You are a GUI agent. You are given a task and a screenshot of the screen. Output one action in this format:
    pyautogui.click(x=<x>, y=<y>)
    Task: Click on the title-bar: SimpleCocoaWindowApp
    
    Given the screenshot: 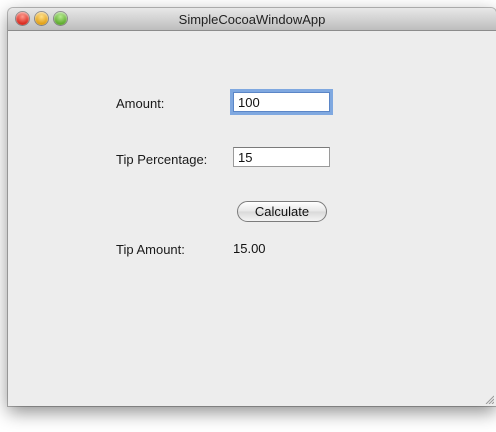 What is the action you would take?
    pyautogui.click(x=252, y=19)
    